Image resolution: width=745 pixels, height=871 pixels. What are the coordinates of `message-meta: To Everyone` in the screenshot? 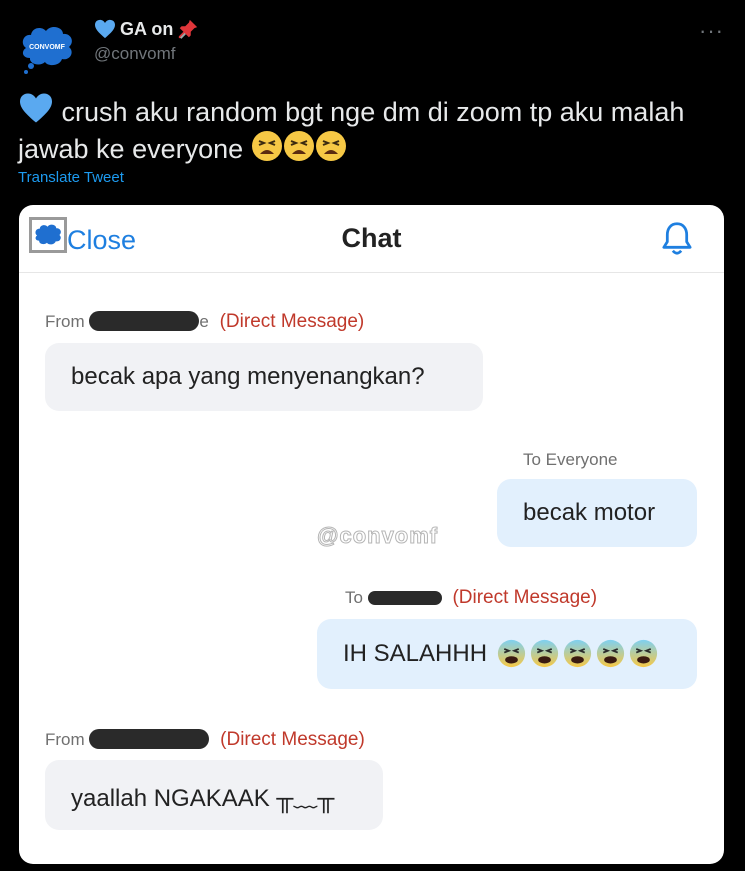 It's located at (570, 460).